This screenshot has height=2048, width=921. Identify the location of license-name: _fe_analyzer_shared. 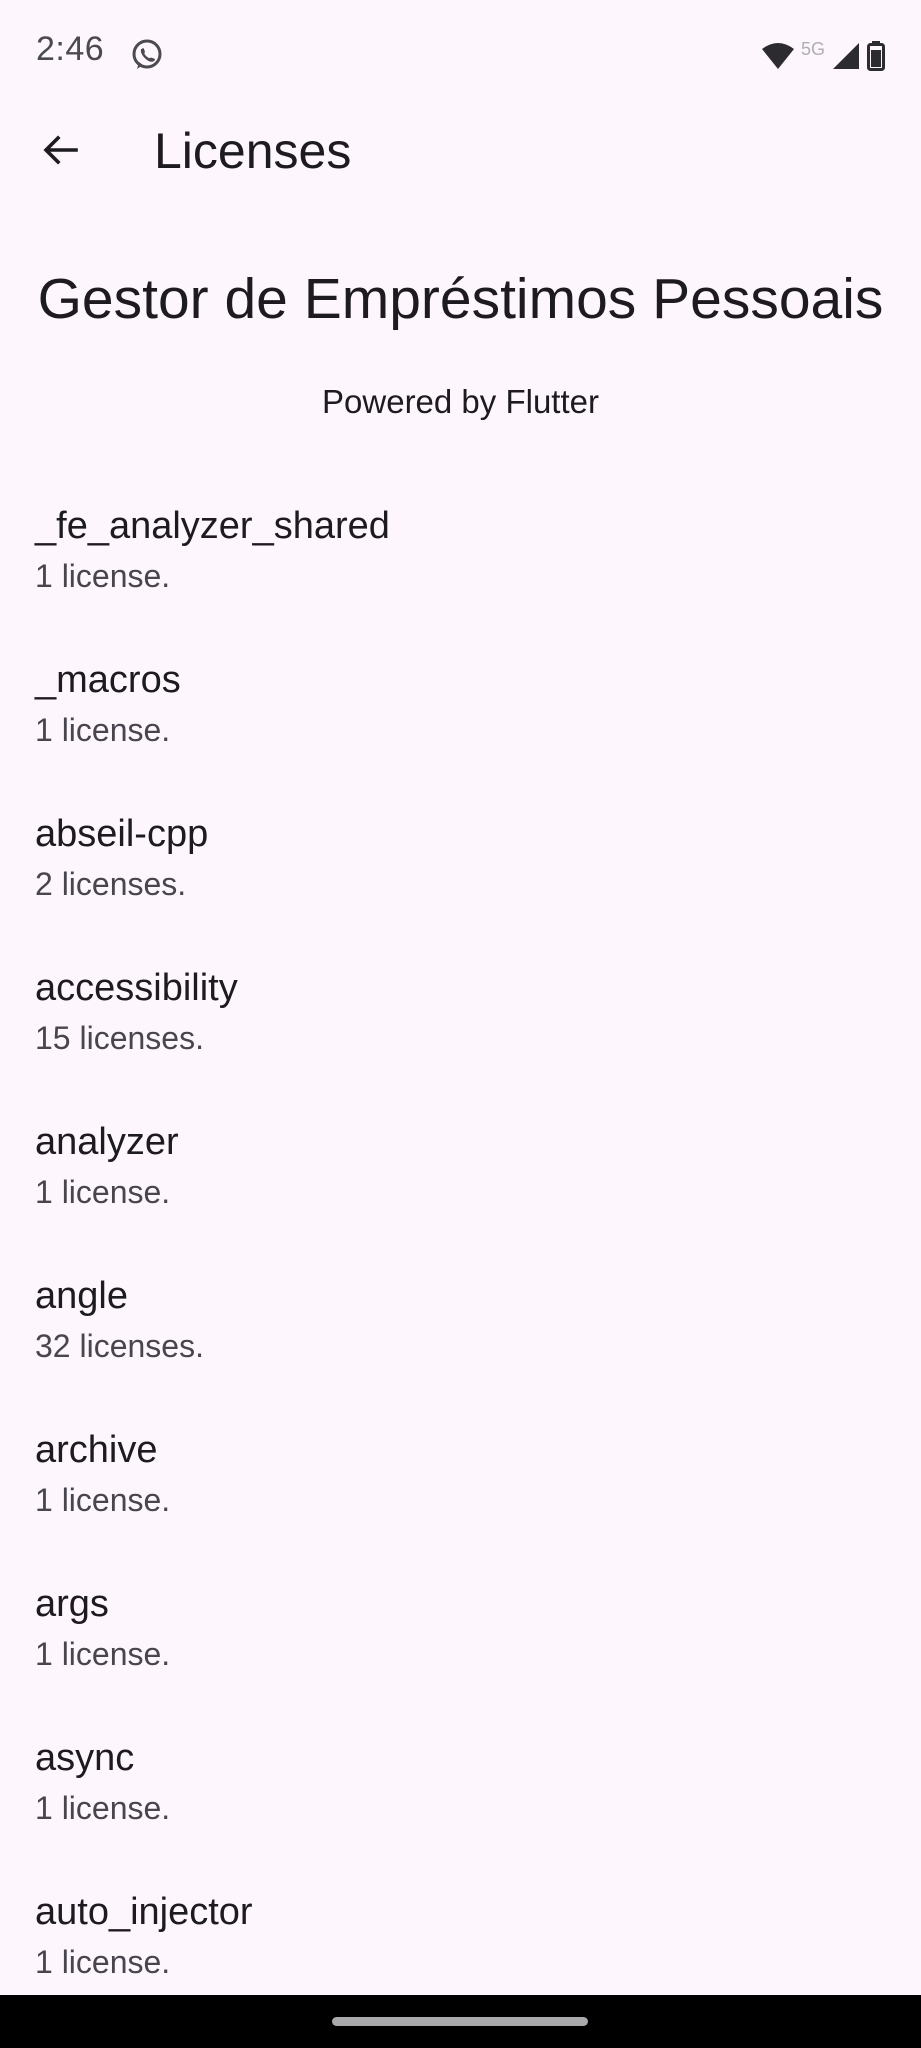
(212, 526).